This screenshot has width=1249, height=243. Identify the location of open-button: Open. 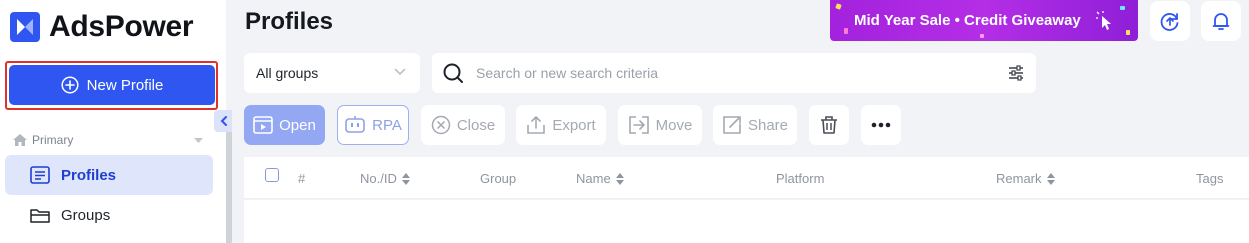
(284, 125).